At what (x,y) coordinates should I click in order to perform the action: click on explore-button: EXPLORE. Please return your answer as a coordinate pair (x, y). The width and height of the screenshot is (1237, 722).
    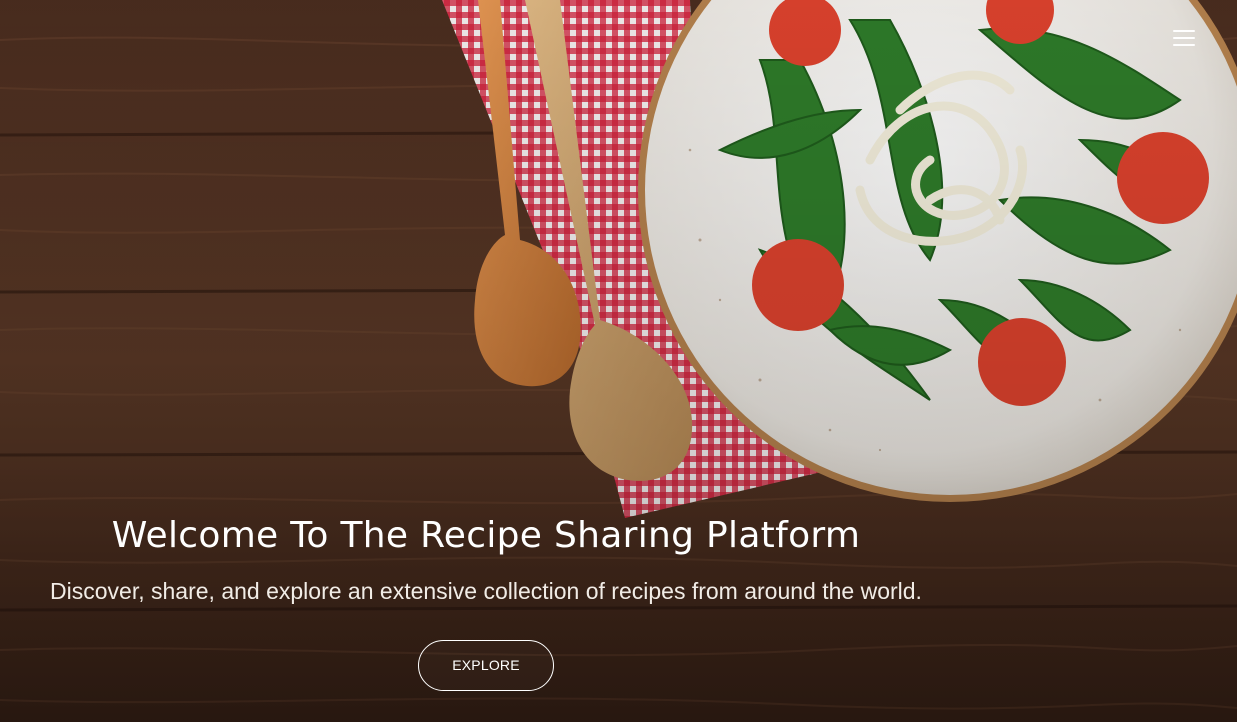
    Looking at the image, I should click on (486, 665).